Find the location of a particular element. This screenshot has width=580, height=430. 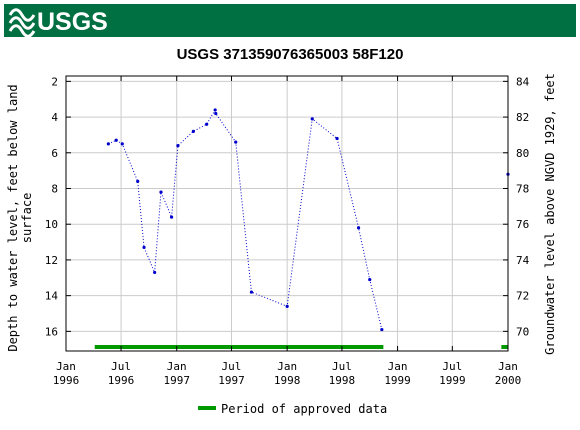

y-axis-left-title-line2: surface is located at coordinates (27, 218).